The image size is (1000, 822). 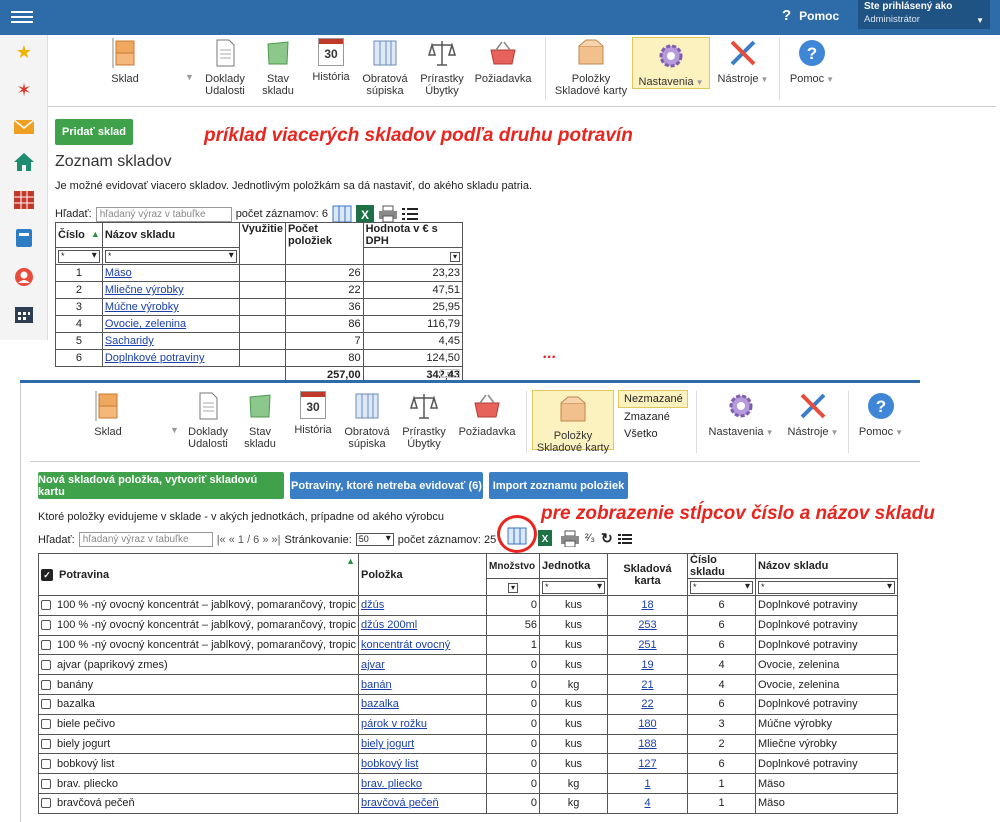 I want to click on user-icon, so click(x=24, y=278).